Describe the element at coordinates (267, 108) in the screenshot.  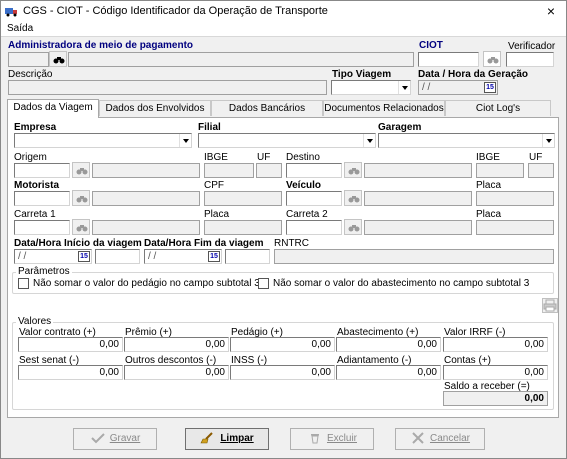
I see `tab-dados-bancarios: Dados Bancários` at that location.